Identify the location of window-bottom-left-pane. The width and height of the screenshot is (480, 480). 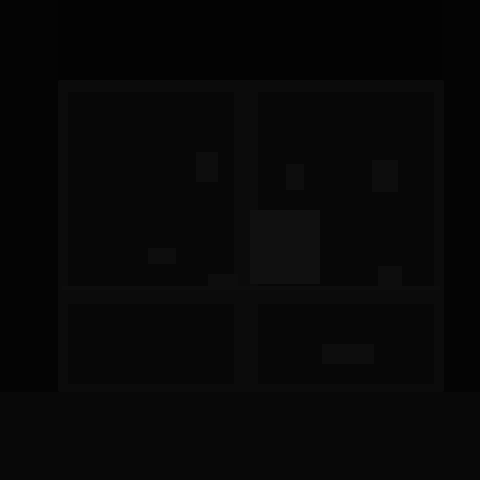
(151, 344).